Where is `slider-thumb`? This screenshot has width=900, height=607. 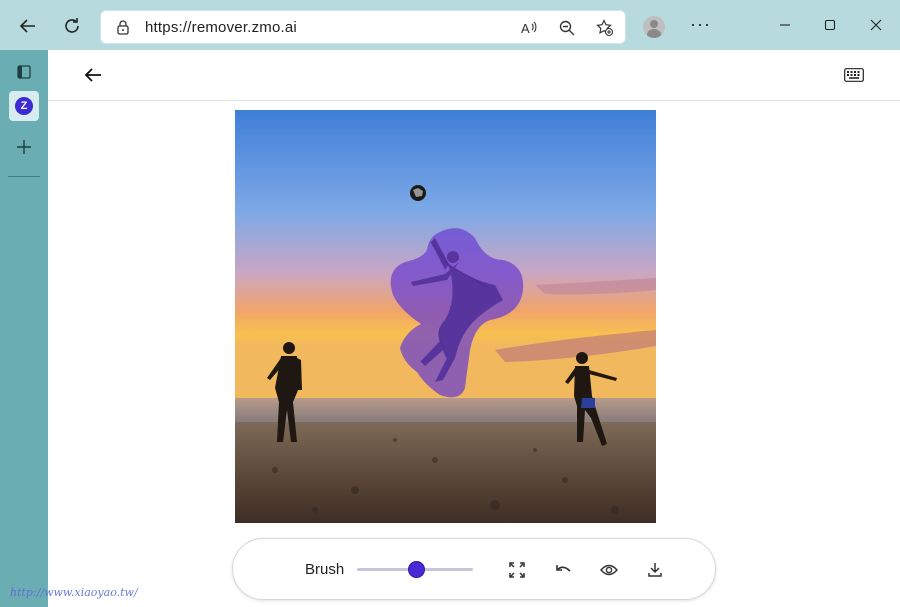 slider-thumb is located at coordinates (416, 569).